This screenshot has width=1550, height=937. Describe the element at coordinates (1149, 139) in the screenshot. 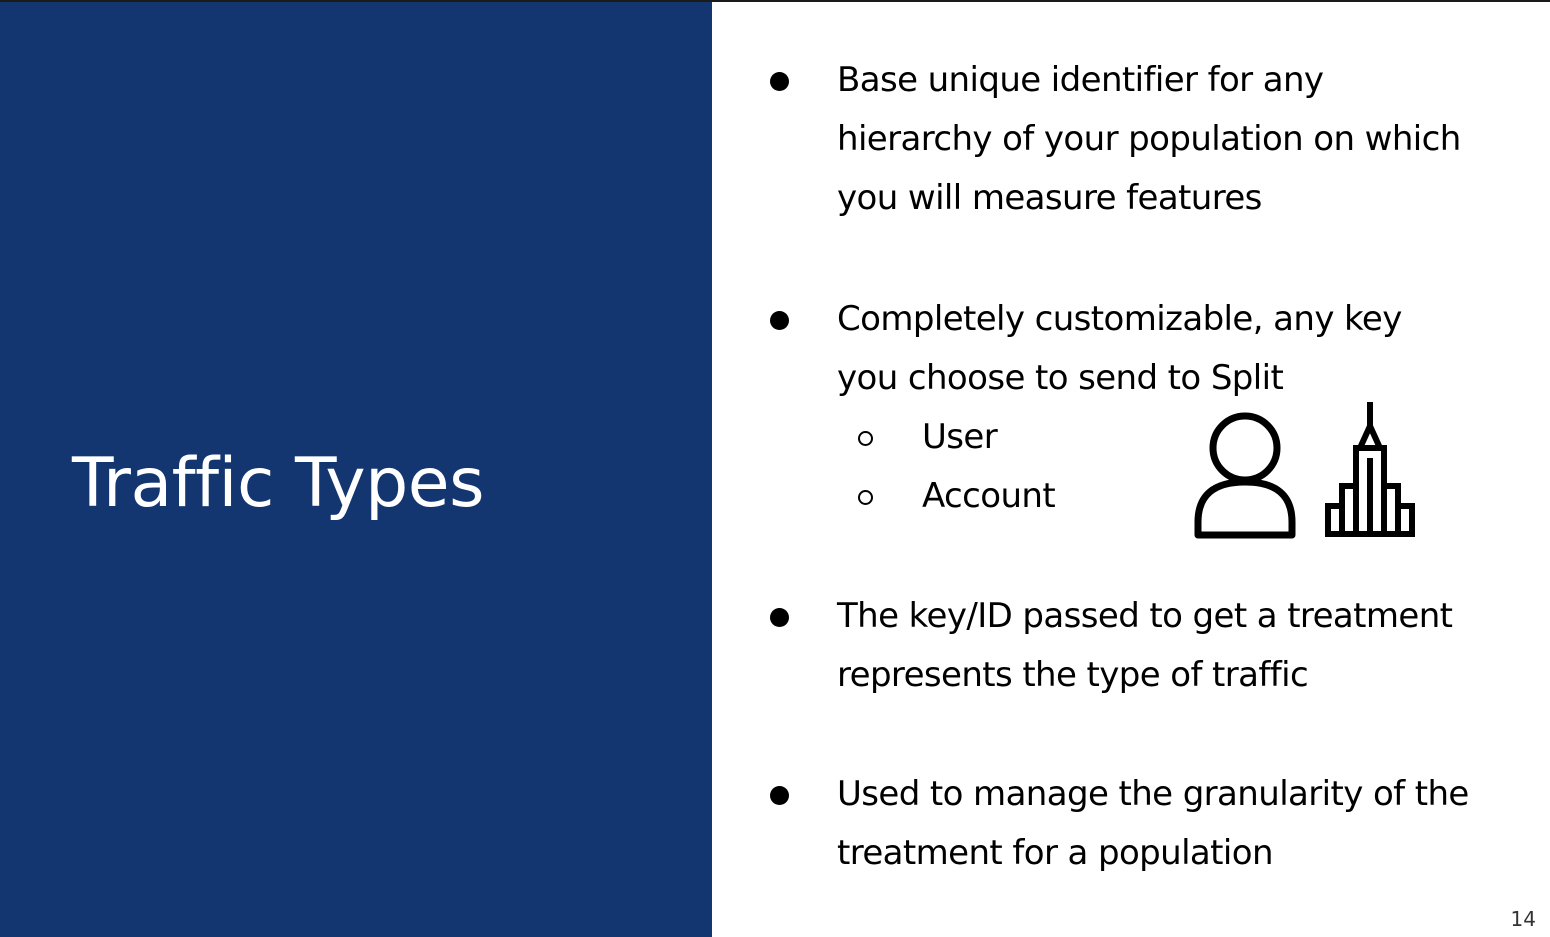

I see `bullet-line: hierarchy of your population on which` at that location.